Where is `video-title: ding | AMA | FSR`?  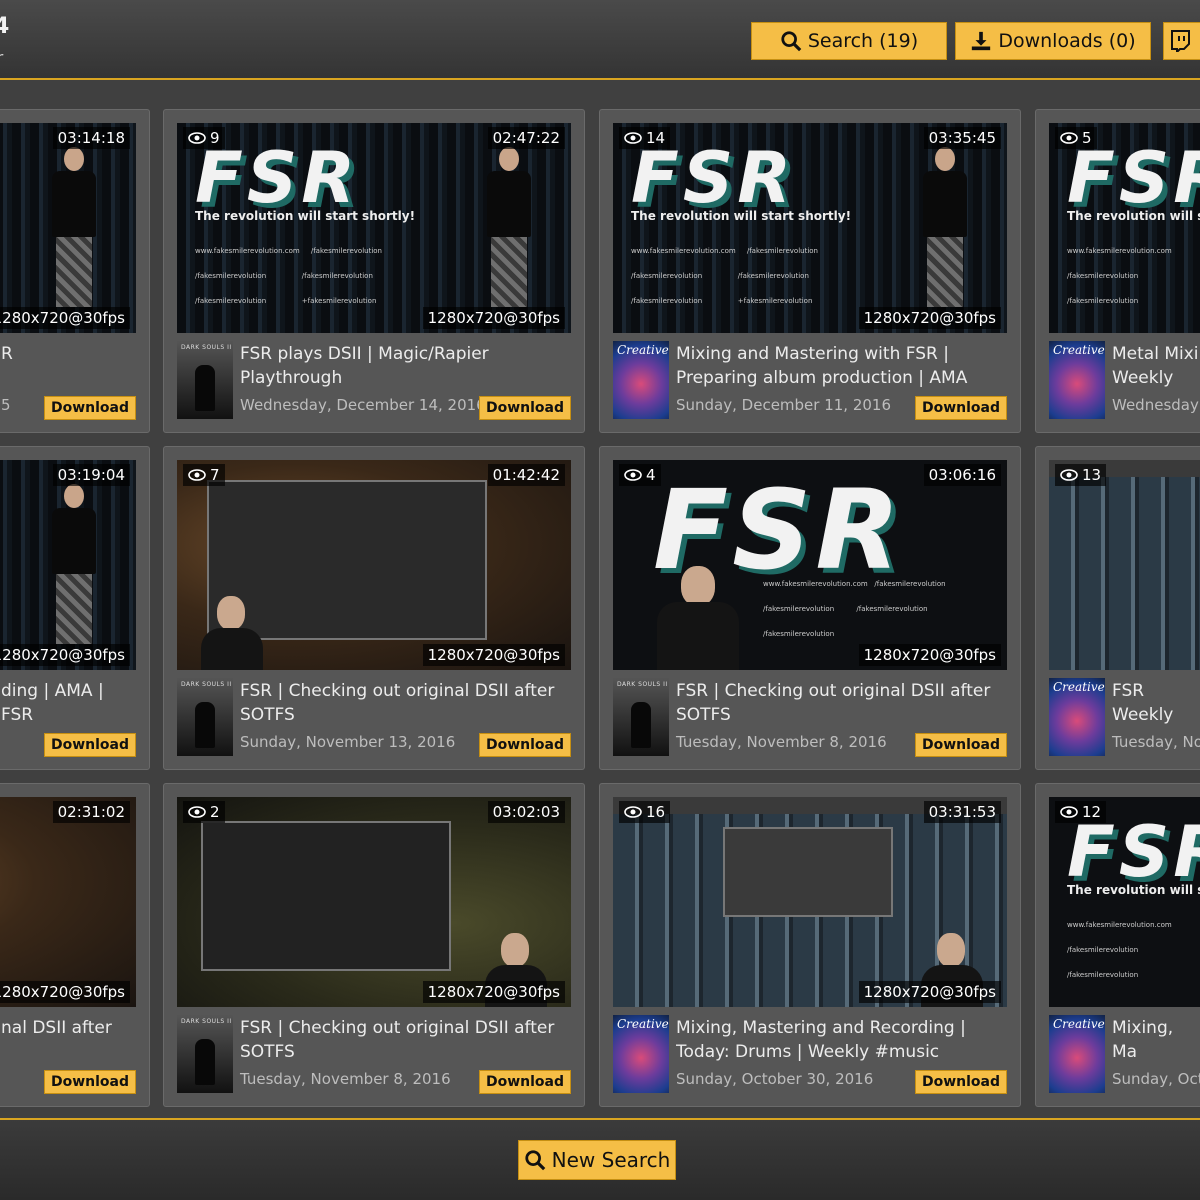 video-title: ding | AMA | FSR is located at coordinates (71, 703).